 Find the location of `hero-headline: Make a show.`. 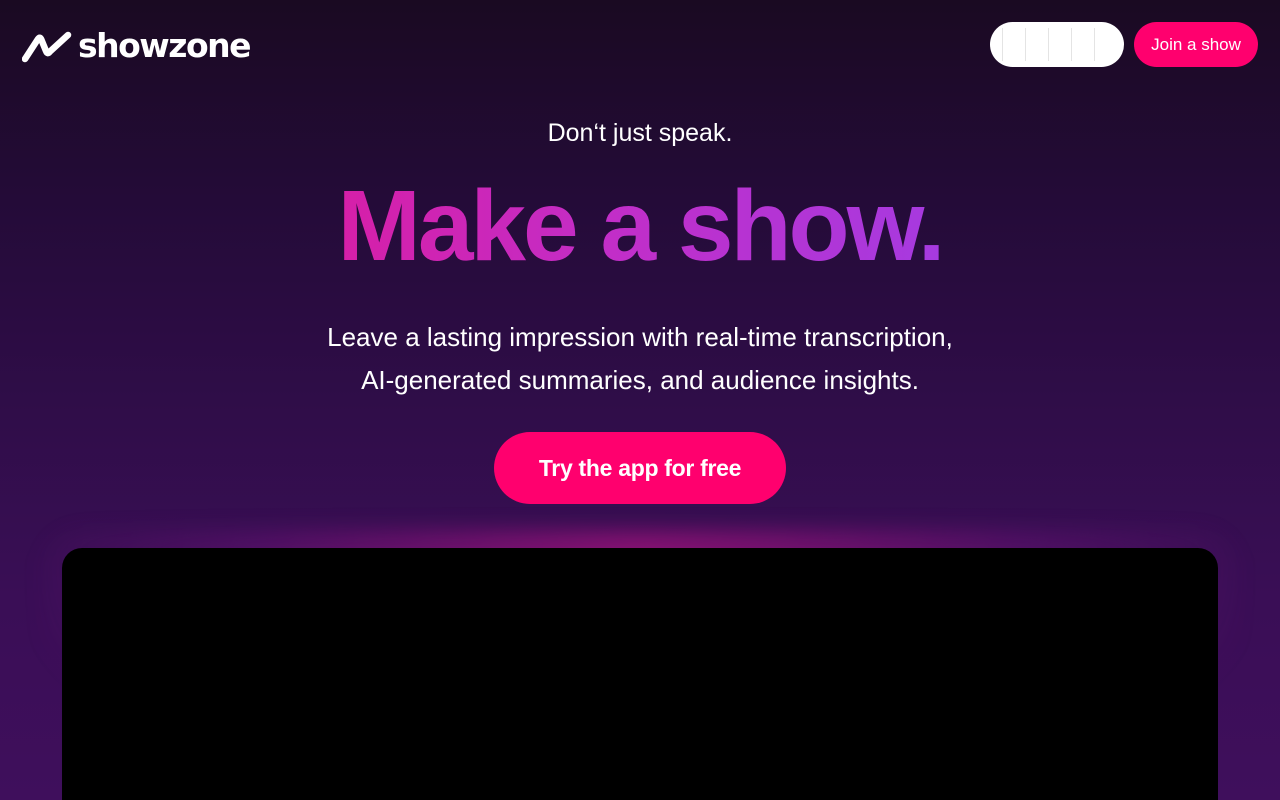

hero-headline: Make a show. is located at coordinates (640, 226).